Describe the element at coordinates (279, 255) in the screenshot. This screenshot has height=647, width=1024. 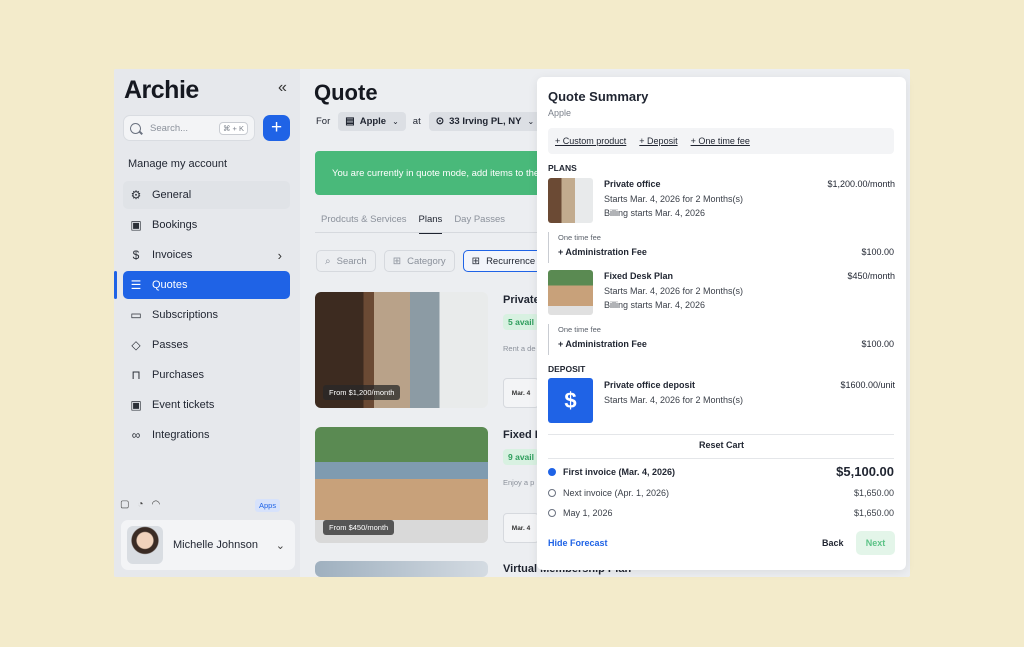
I see `chevron-right-icon: ›` at that location.